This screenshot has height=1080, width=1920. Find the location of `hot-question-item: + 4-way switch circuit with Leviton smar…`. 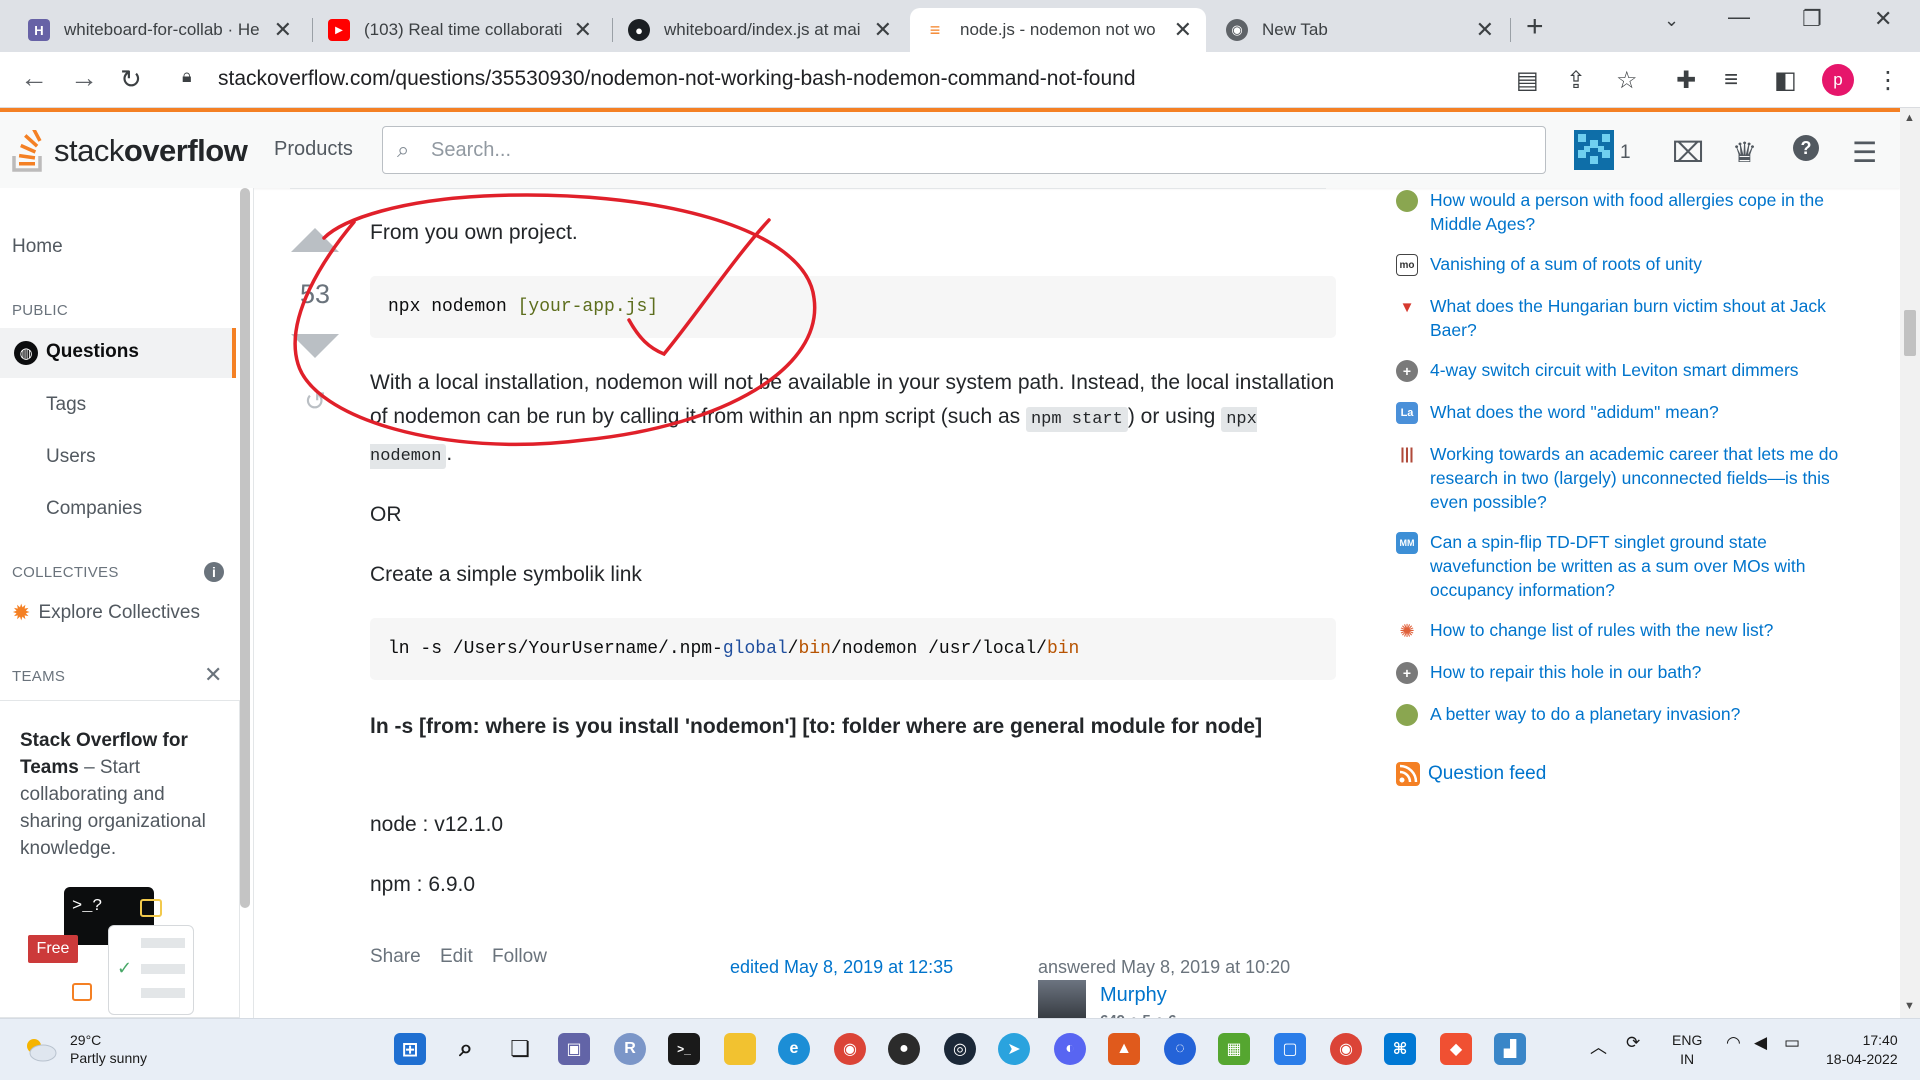

hot-question-item: + 4-way switch circuit with Leviton smar… is located at coordinates (1626, 370).